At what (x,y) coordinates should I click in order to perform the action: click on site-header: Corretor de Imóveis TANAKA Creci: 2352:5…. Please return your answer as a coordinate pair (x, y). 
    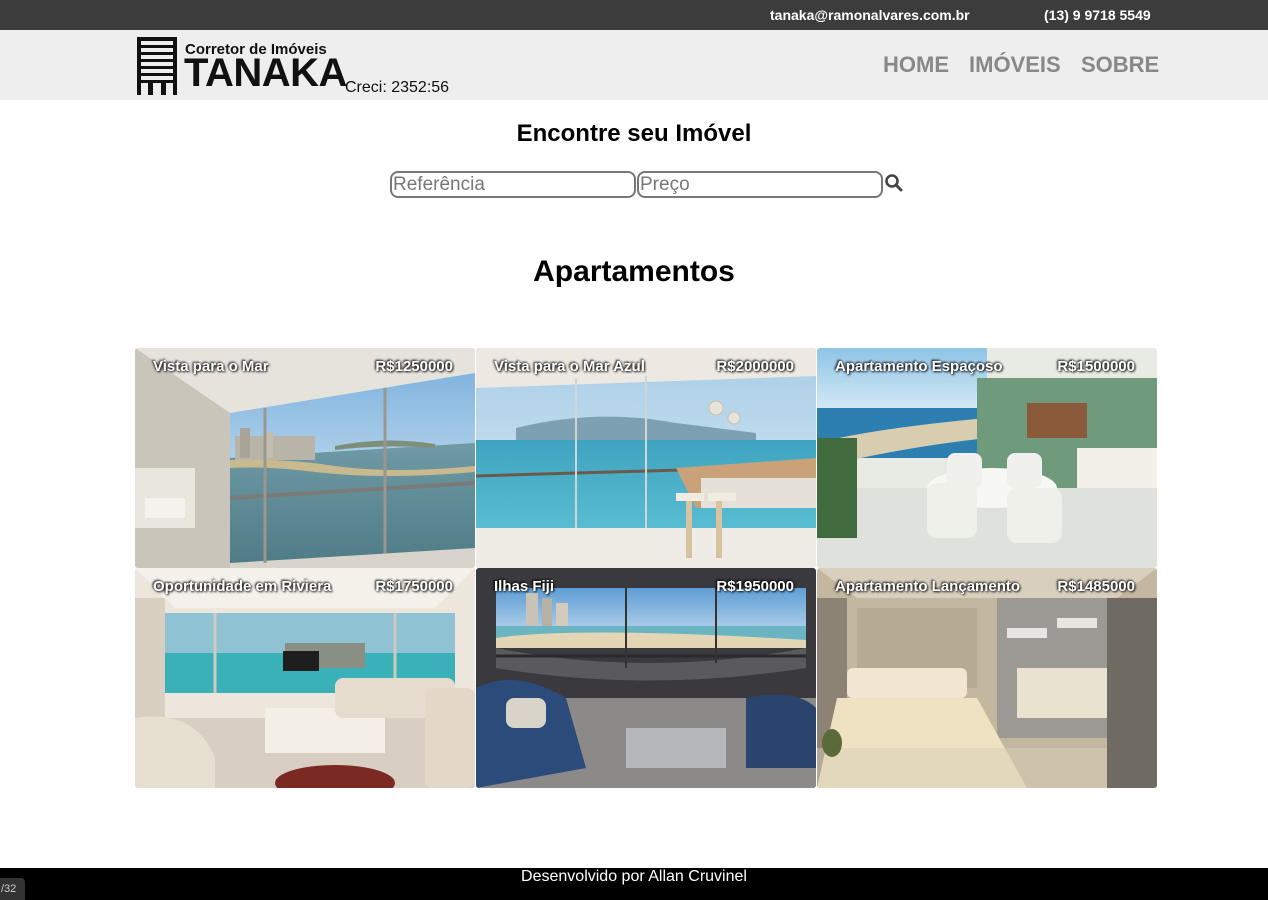
    Looking at the image, I should click on (634, 65).